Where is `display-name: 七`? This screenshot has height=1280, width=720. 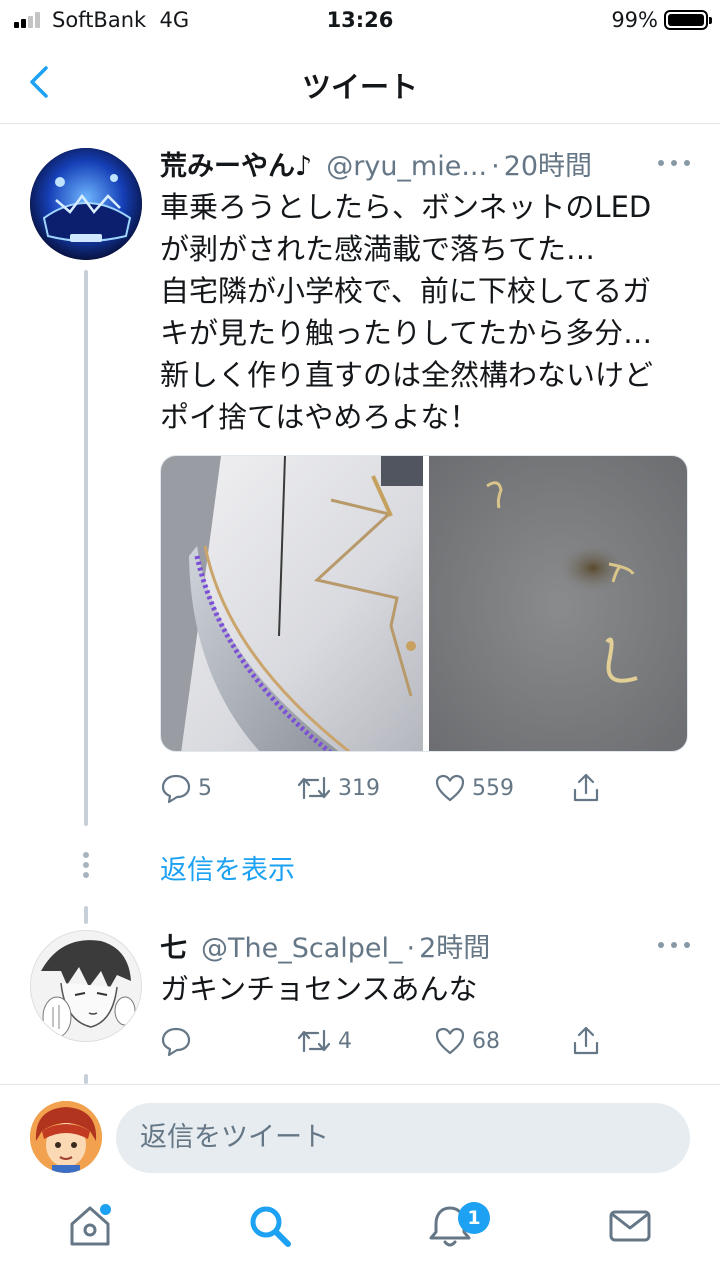
display-name: 七 is located at coordinates (173, 945).